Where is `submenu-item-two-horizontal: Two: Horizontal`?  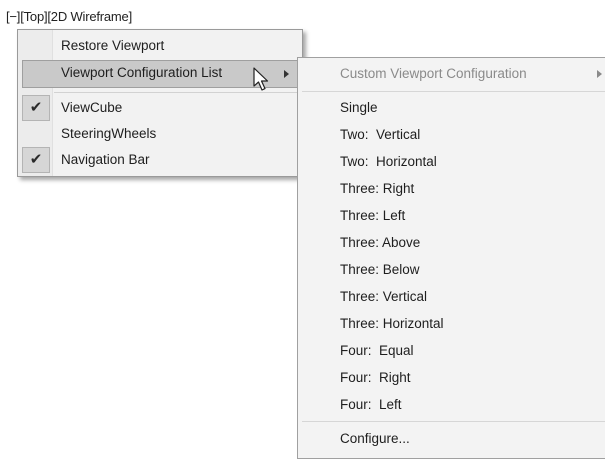
submenu-item-two-horizontal: Two: Horizontal is located at coordinates (451, 162).